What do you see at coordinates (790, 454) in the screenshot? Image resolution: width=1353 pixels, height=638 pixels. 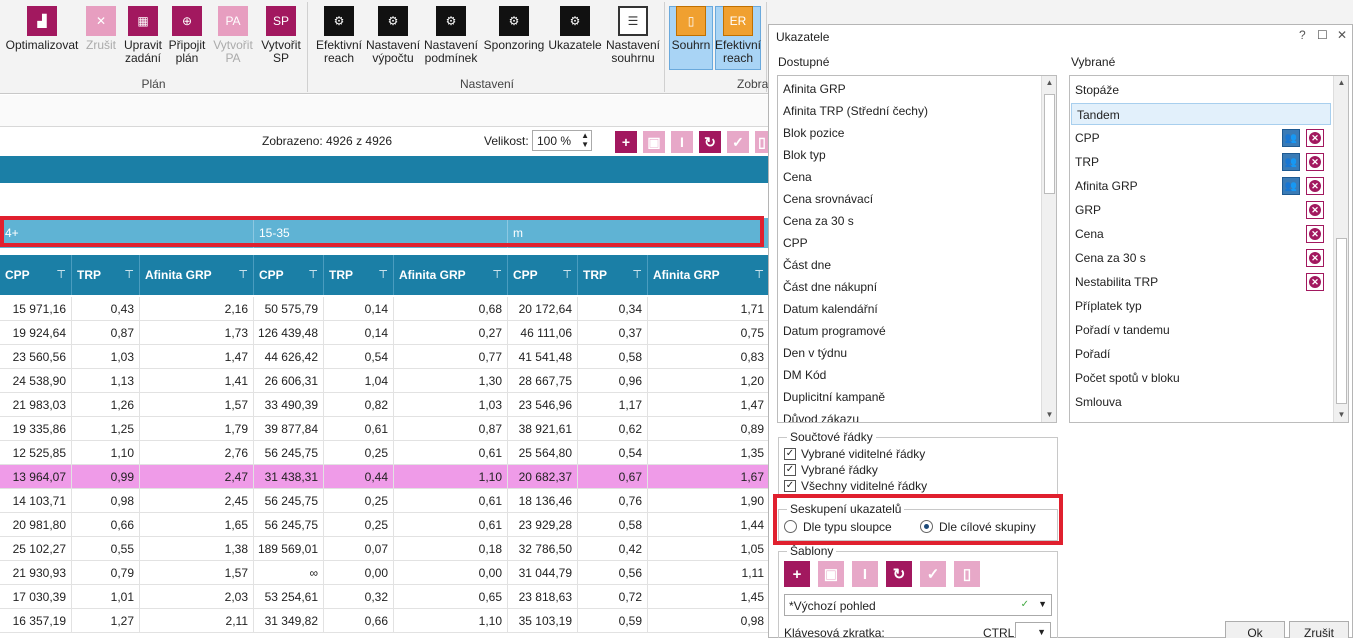 I see `checkbox-visible-selected: ✓` at bounding box center [790, 454].